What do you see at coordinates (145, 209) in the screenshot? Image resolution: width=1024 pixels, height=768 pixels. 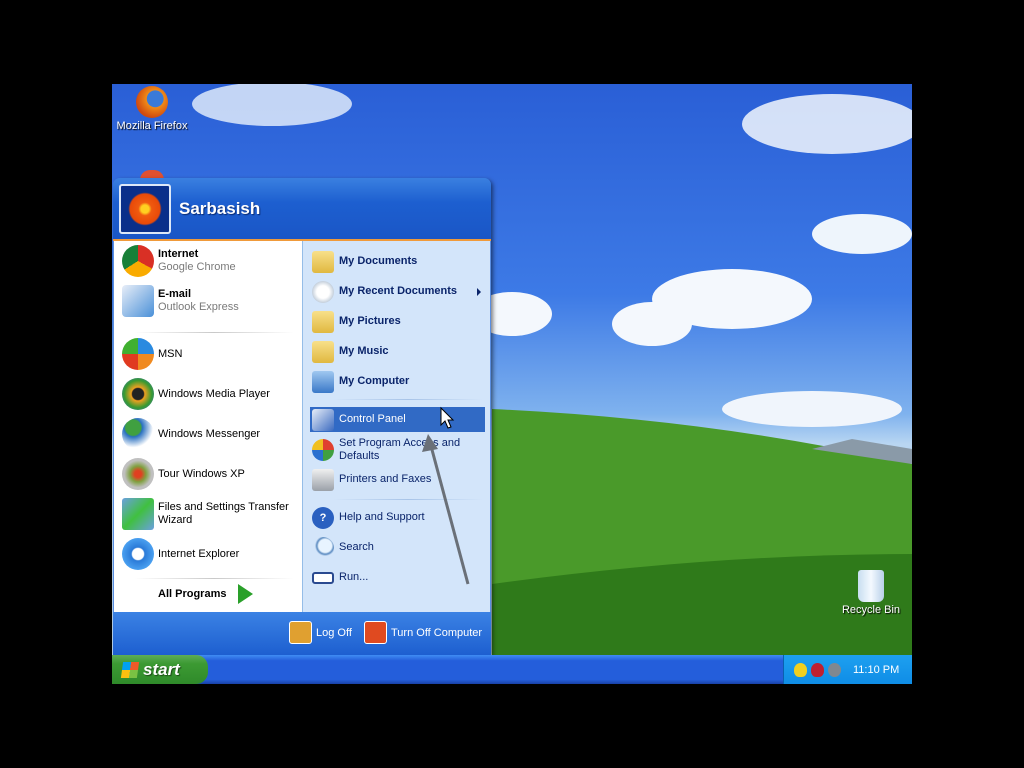 I see `user-avatar` at bounding box center [145, 209].